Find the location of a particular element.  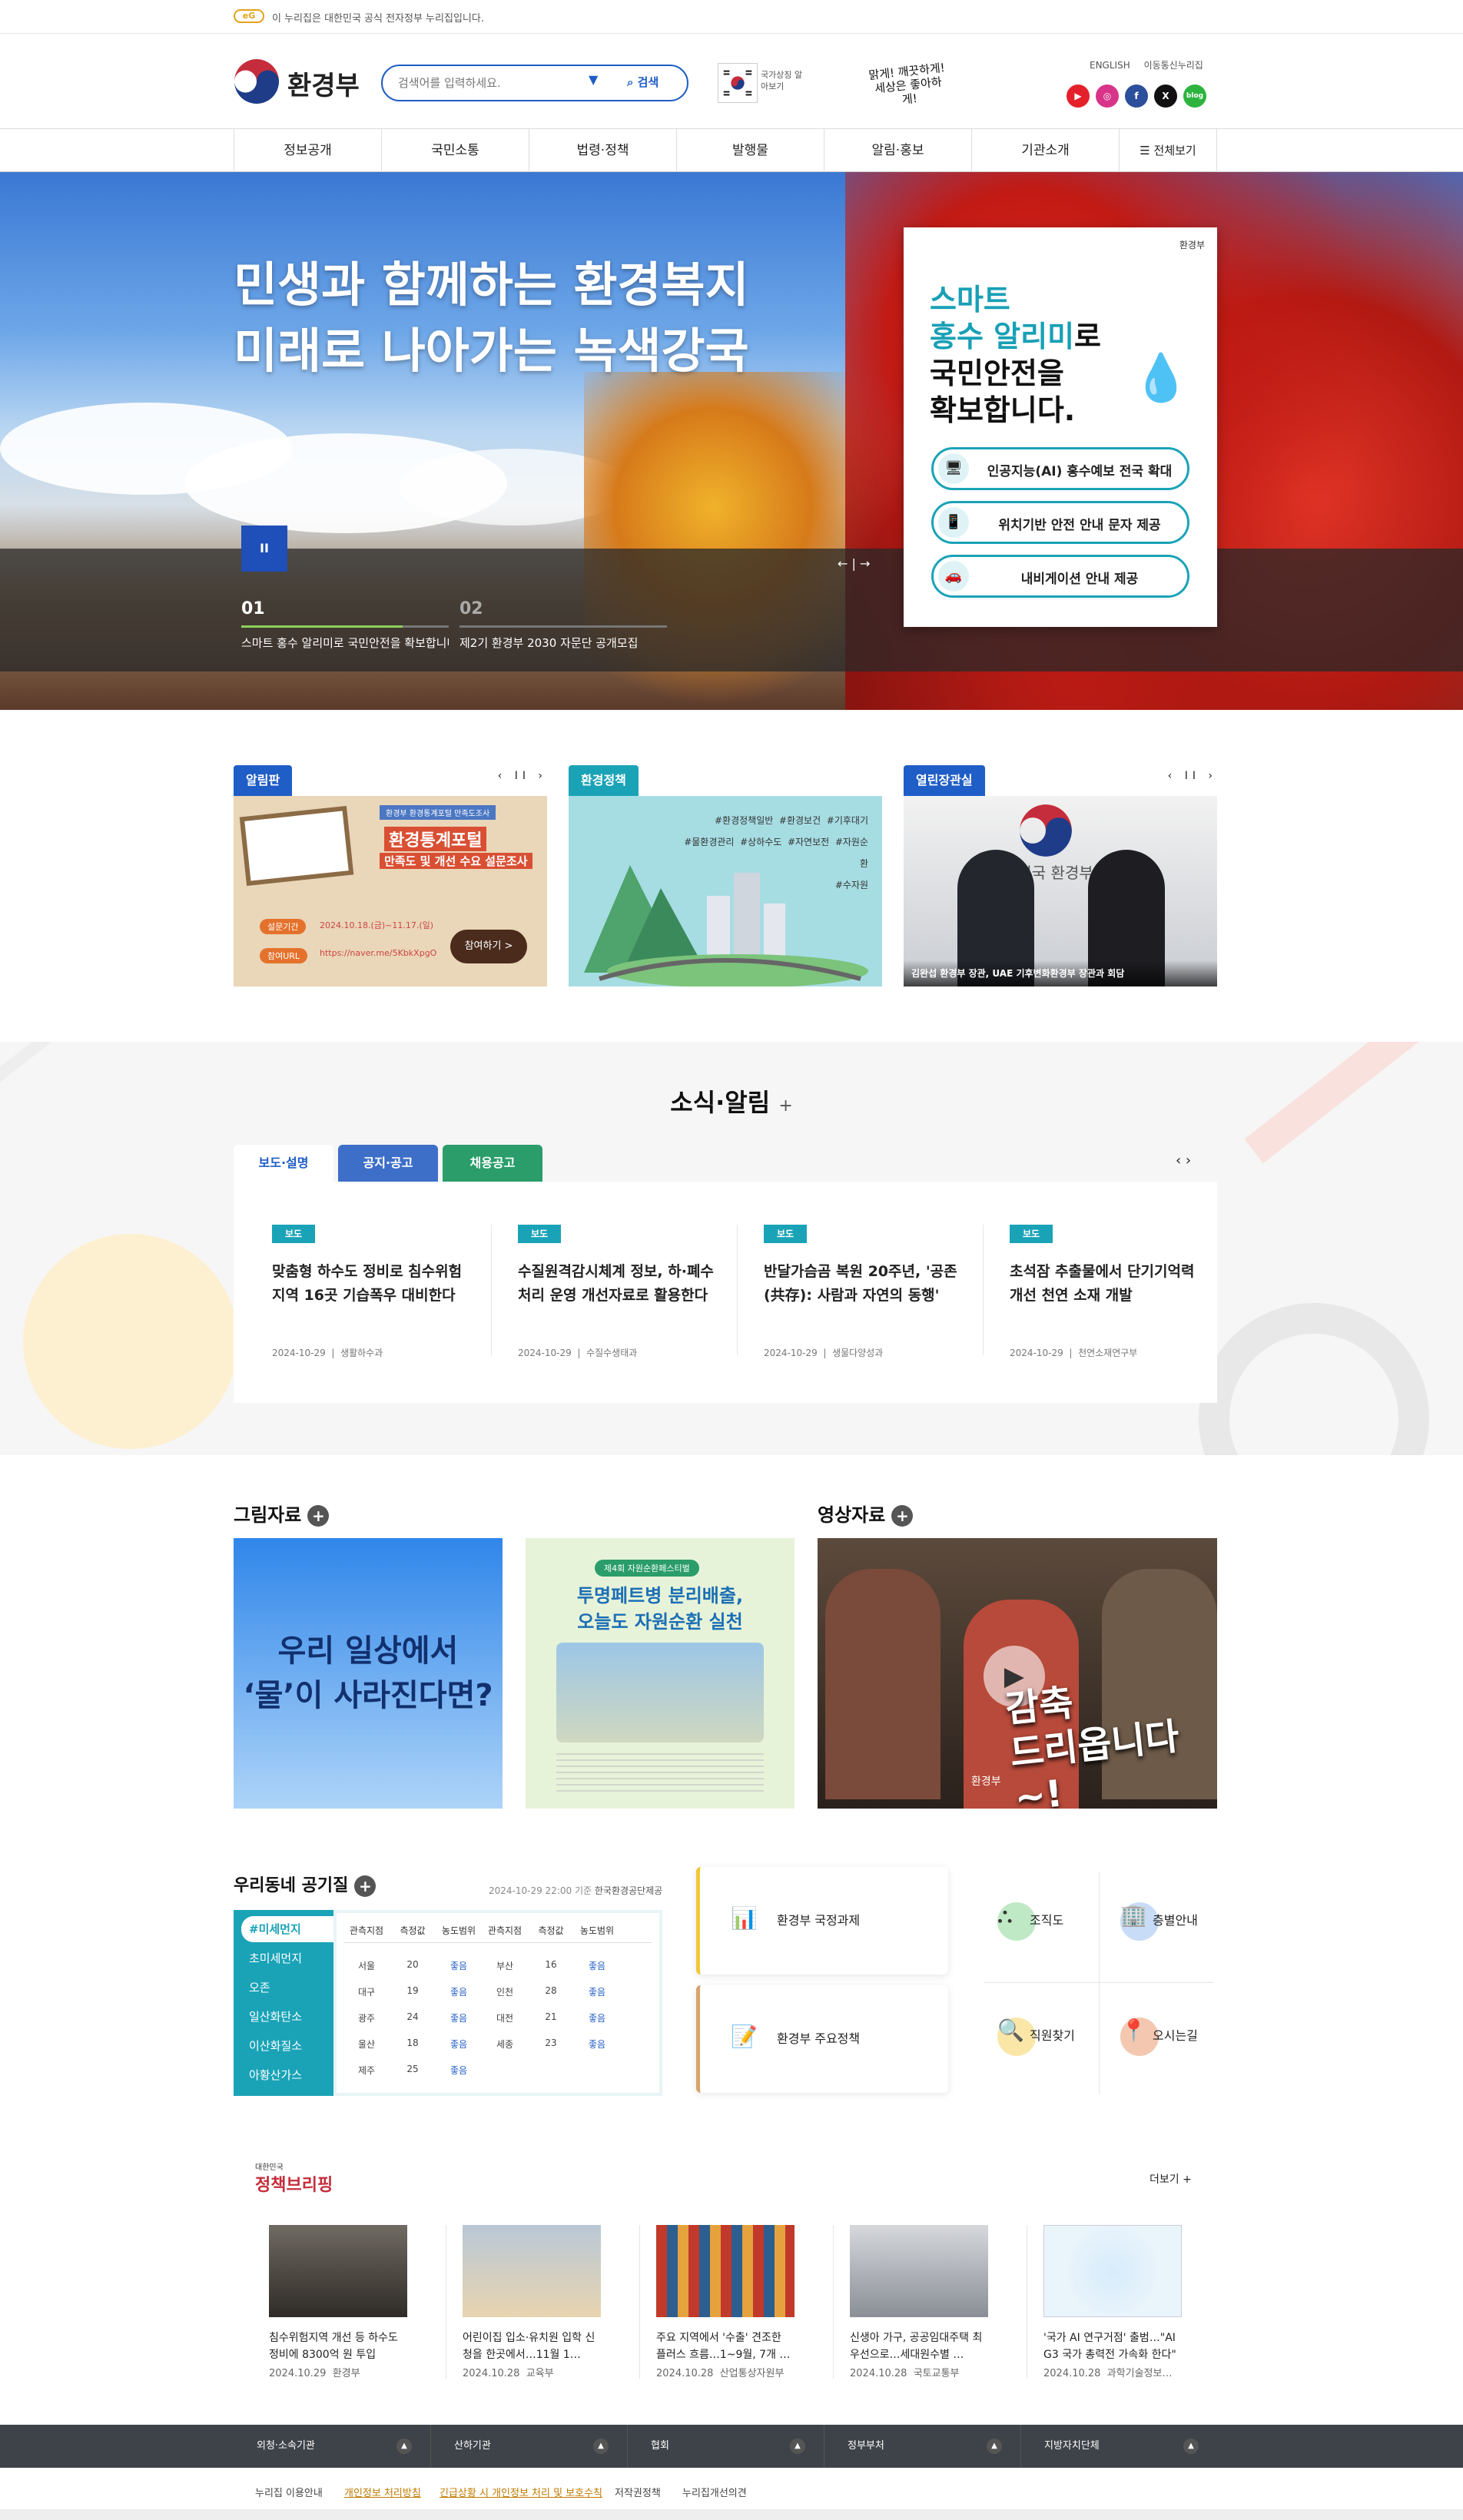

nav-info-disclosure: 정보공개 is located at coordinates (307, 150).